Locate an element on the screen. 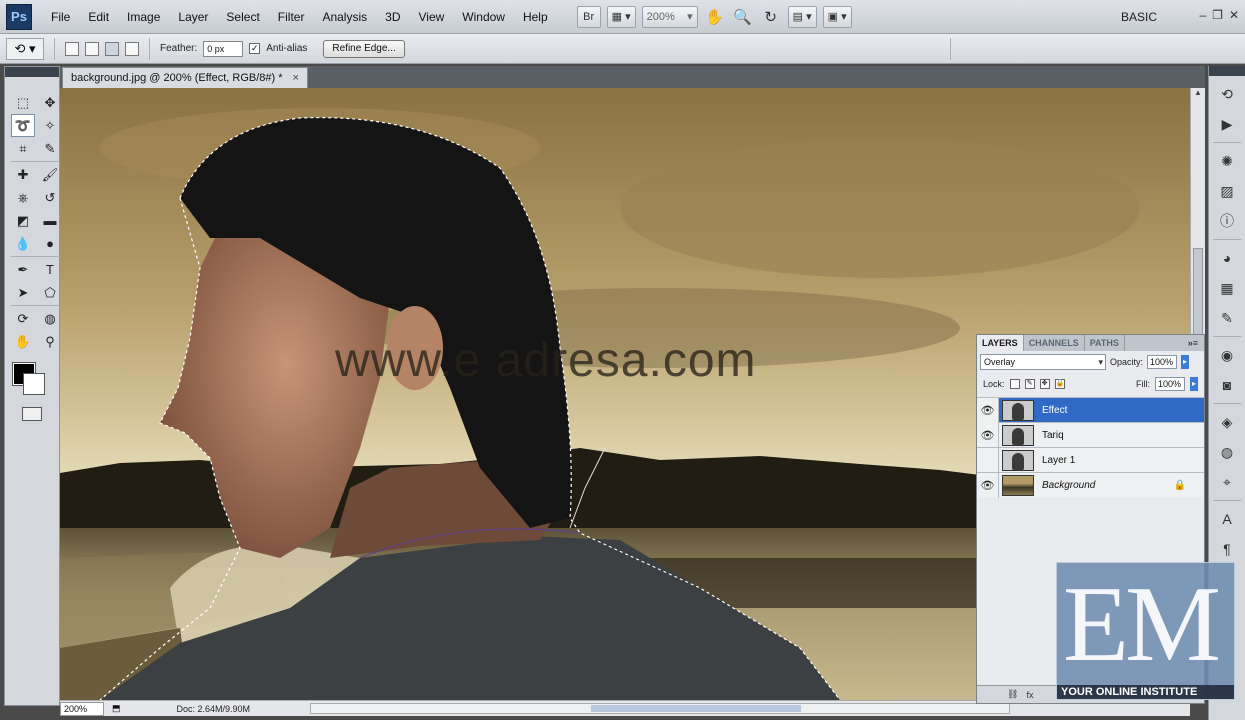  menu-3d: 3D is located at coordinates (392, 17).